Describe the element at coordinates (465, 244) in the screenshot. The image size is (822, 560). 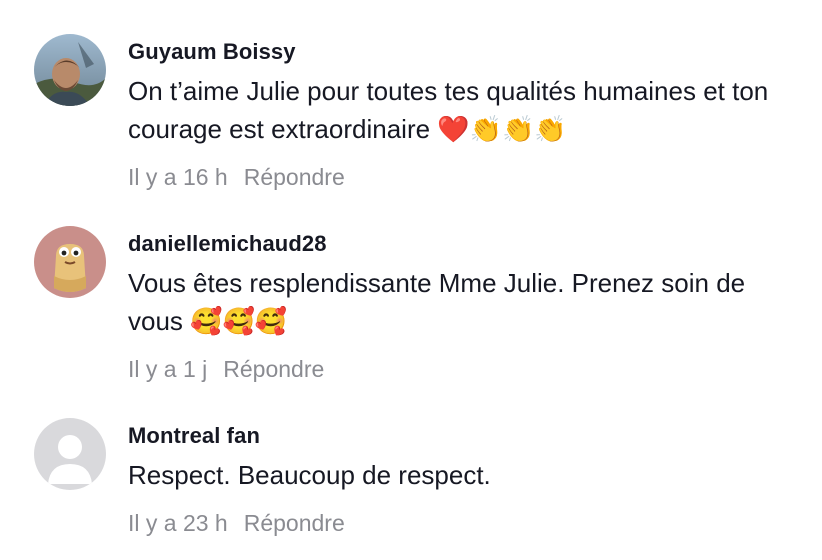
I see `comment-username: daniellemichaud28` at that location.